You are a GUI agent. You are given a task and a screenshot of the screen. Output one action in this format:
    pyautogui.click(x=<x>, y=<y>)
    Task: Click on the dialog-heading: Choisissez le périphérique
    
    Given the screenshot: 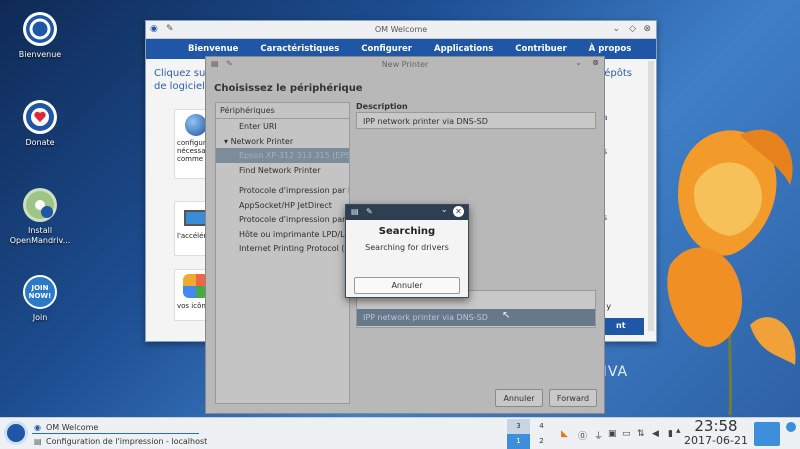 What is the action you would take?
    pyautogui.click(x=288, y=88)
    